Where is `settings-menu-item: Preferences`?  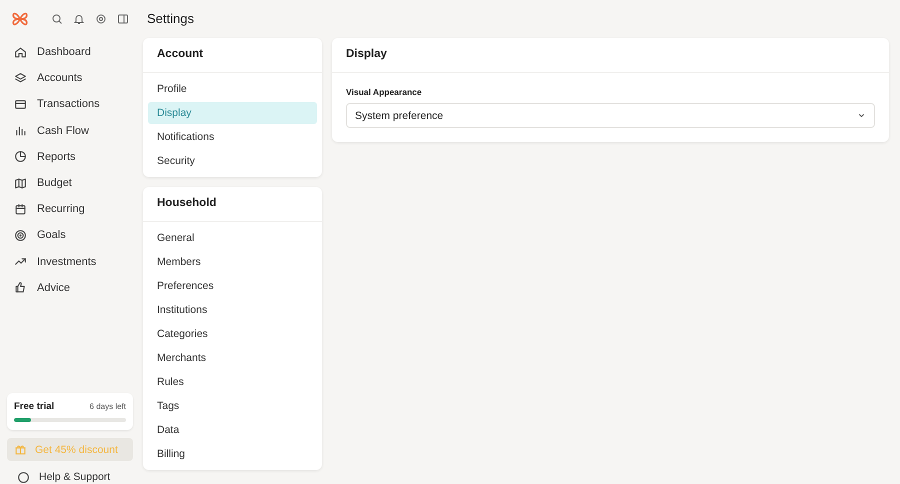
settings-menu-item: Preferences is located at coordinates (232, 286).